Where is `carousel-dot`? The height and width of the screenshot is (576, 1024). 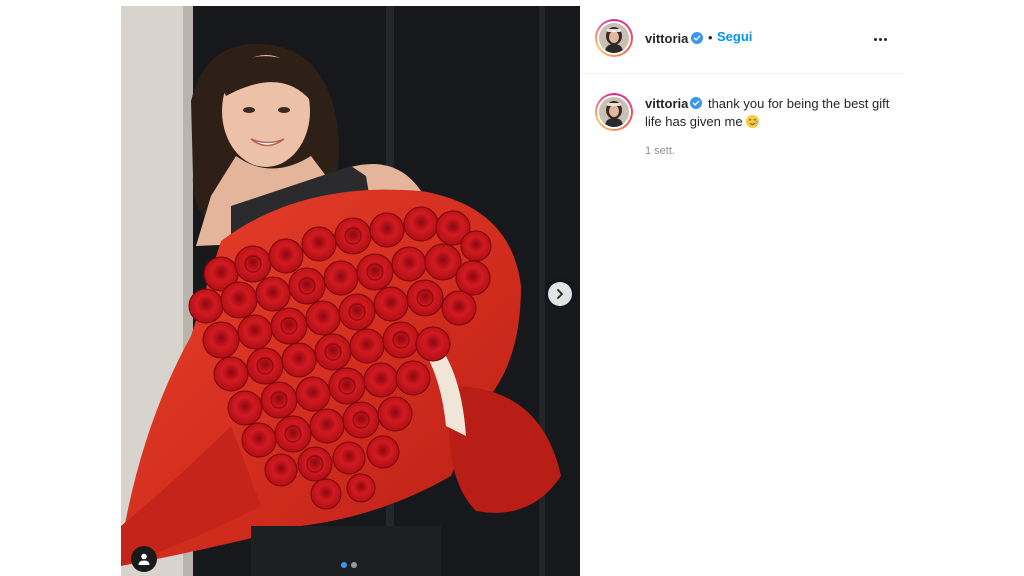 carousel-dot is located at coordinates (354, 565).